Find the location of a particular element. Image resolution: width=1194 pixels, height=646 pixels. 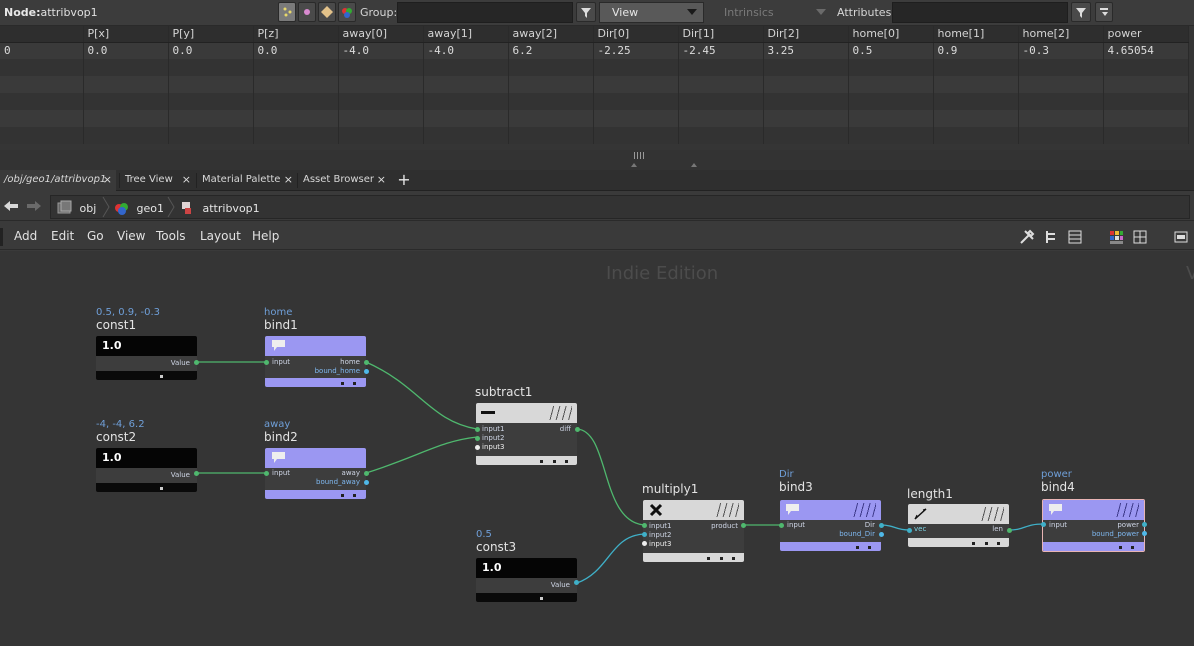

grid-color-icon is located at coordinates (1116, 238).